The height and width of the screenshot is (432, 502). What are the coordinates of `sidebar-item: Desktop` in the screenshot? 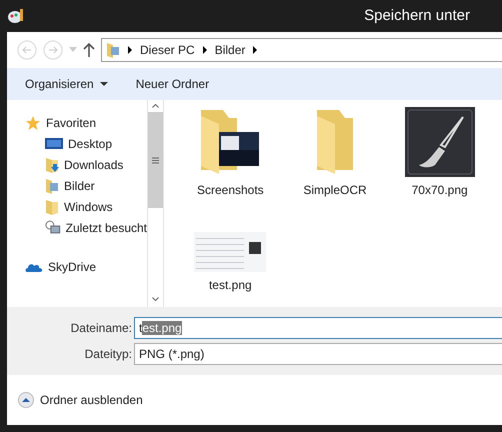 It's located at (86, 143).